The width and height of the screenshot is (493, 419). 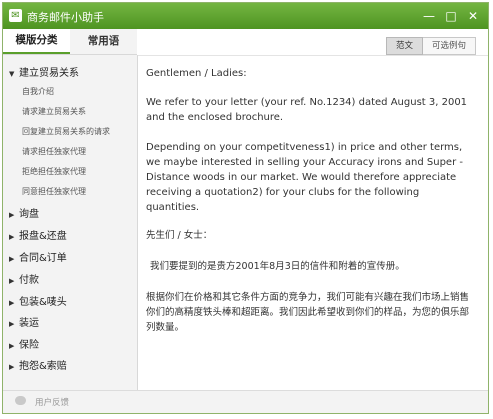 I want to click on letter-salutation: Gentlemen / Ladies:, so click(x=196, y=73).